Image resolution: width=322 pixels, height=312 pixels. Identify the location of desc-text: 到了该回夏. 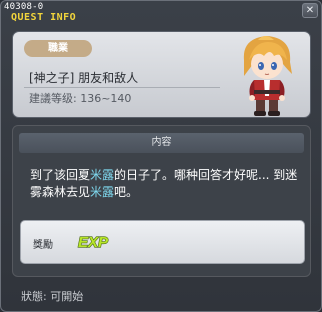
(60, 175).